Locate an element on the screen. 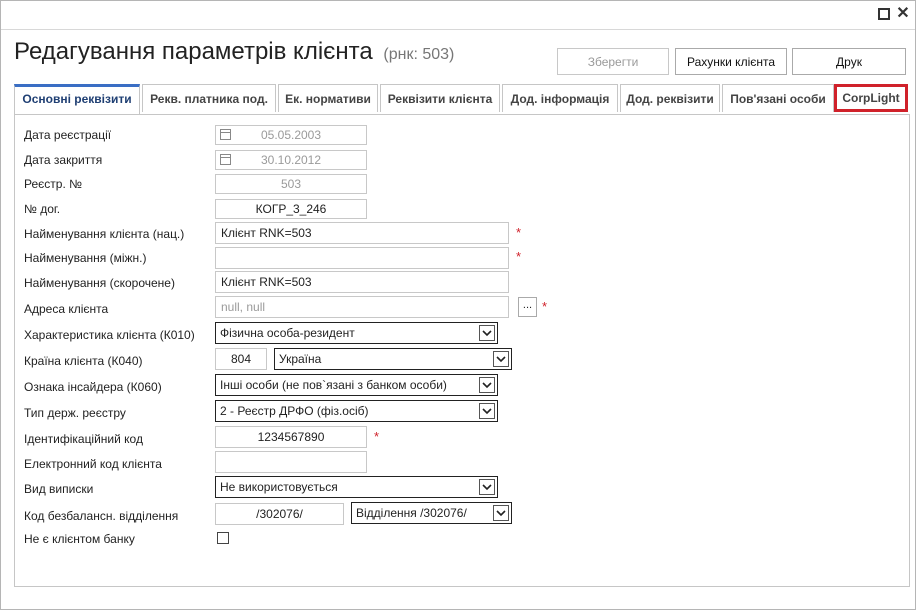  reg-date-value: 05.05.2003 is located at coordinates (291, 135).